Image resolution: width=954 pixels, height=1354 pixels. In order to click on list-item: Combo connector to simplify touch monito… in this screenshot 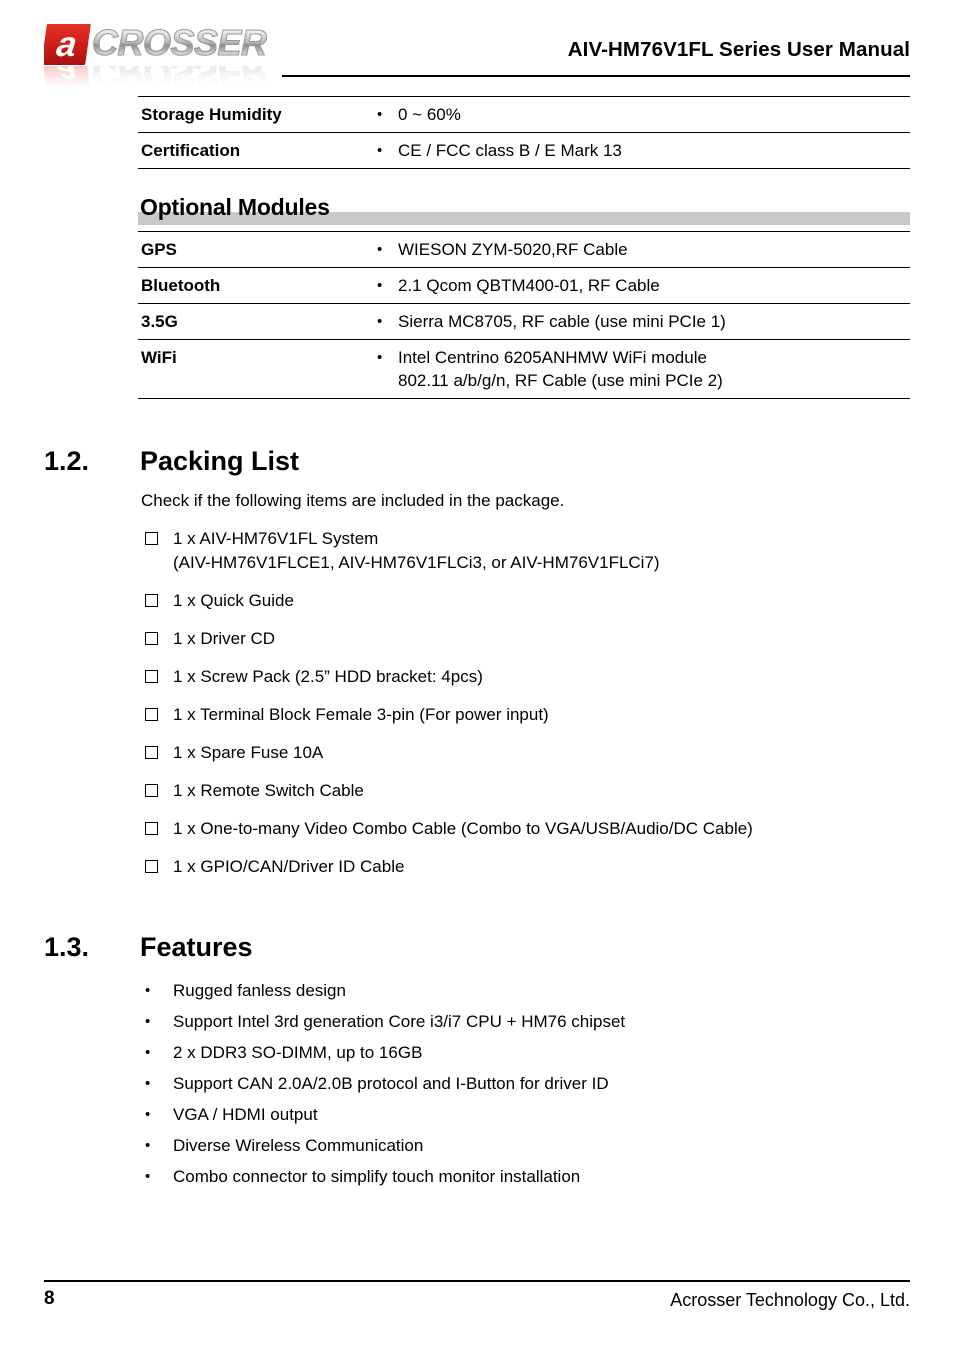, I will do `click(477, 1176)`.